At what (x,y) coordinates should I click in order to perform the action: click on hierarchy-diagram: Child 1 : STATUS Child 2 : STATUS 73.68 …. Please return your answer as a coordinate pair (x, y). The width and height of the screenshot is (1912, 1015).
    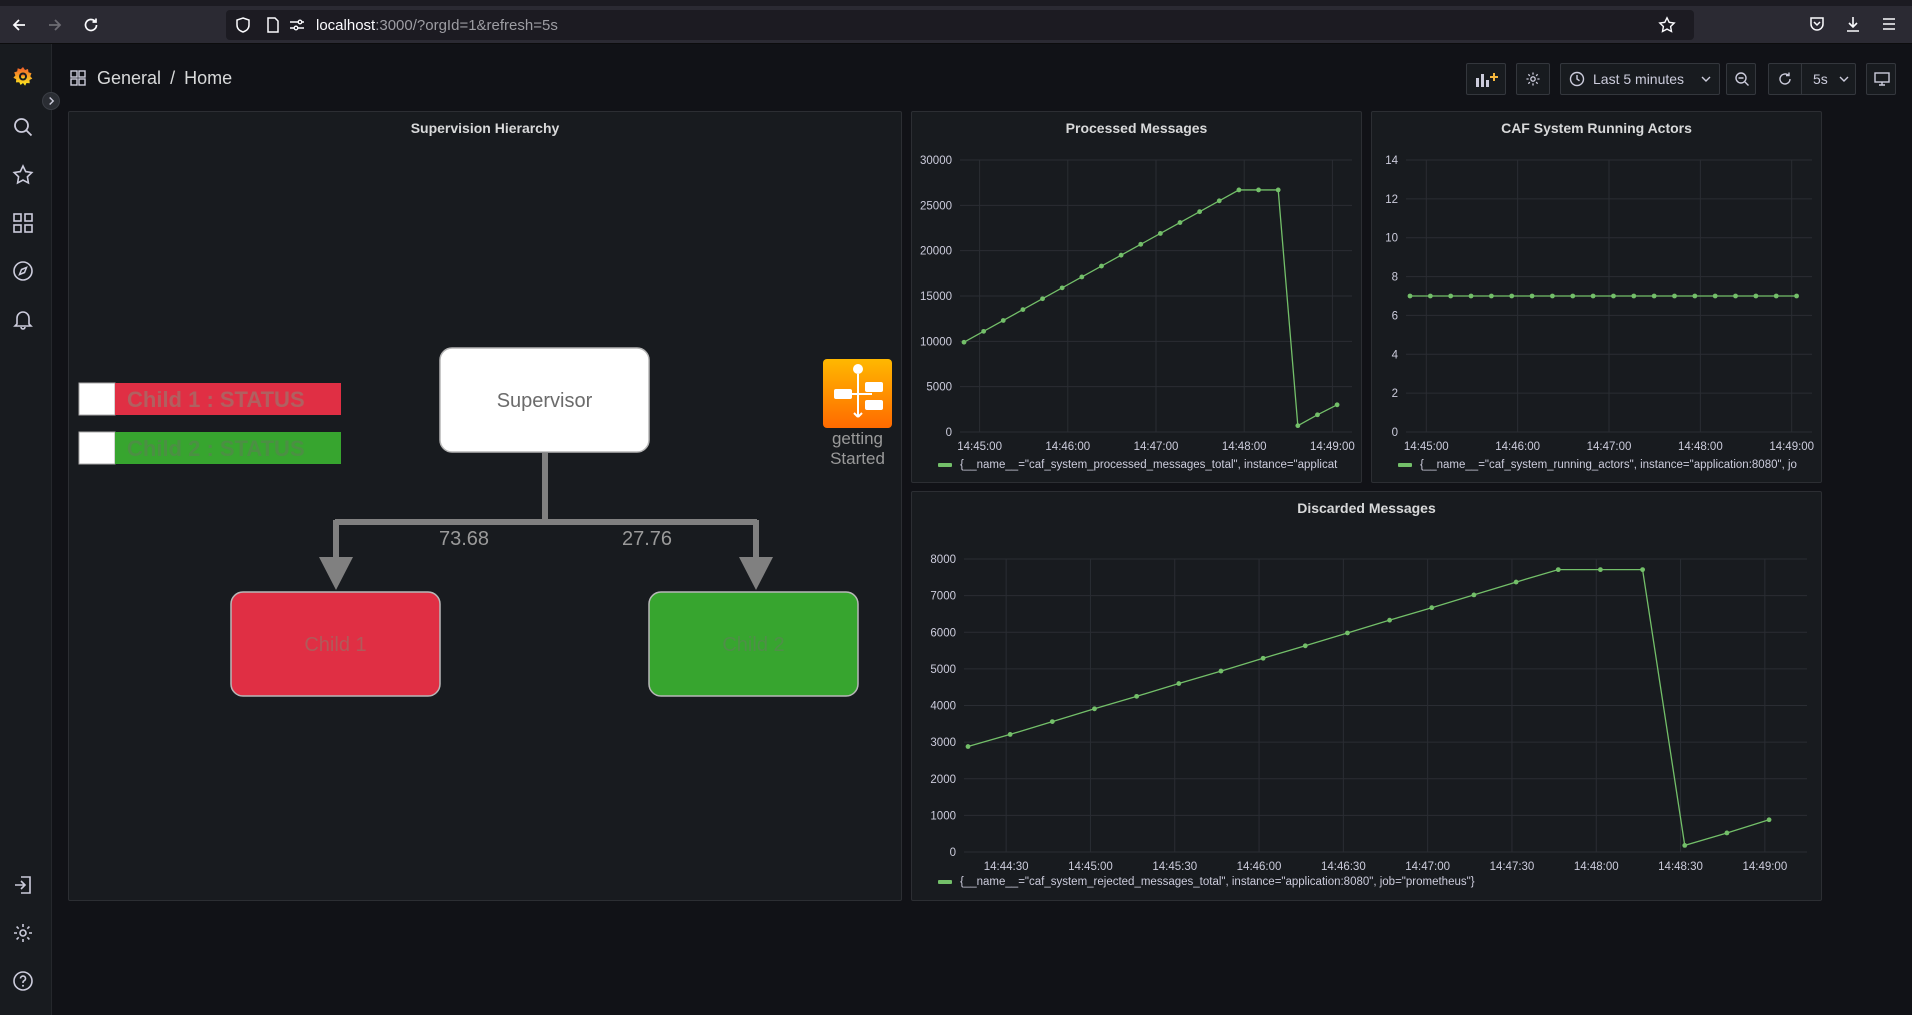
    Looking at the image, I should click on (485, 522).